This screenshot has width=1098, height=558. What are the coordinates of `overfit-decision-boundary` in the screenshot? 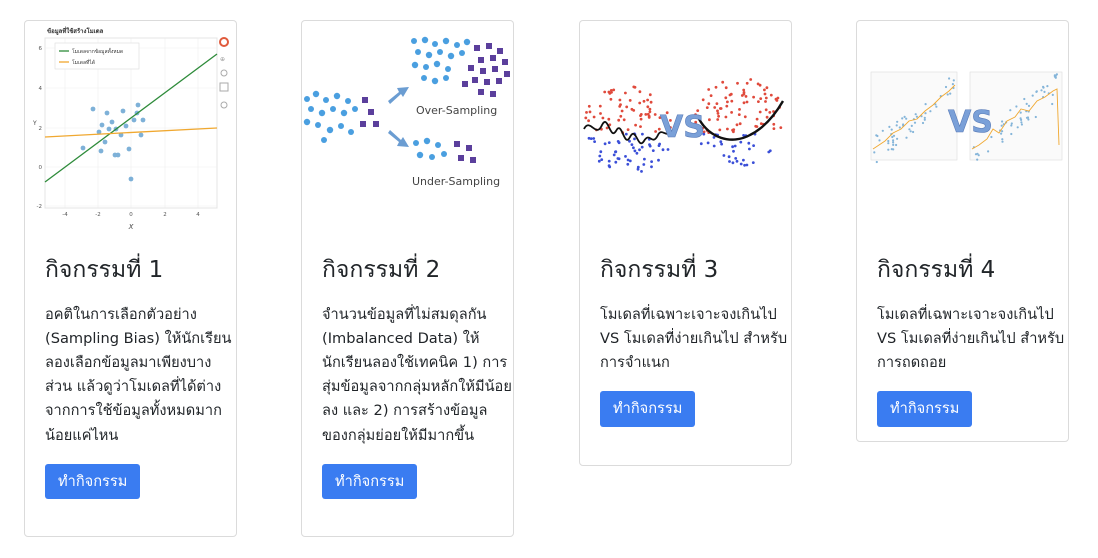 It's located at (628, 133).